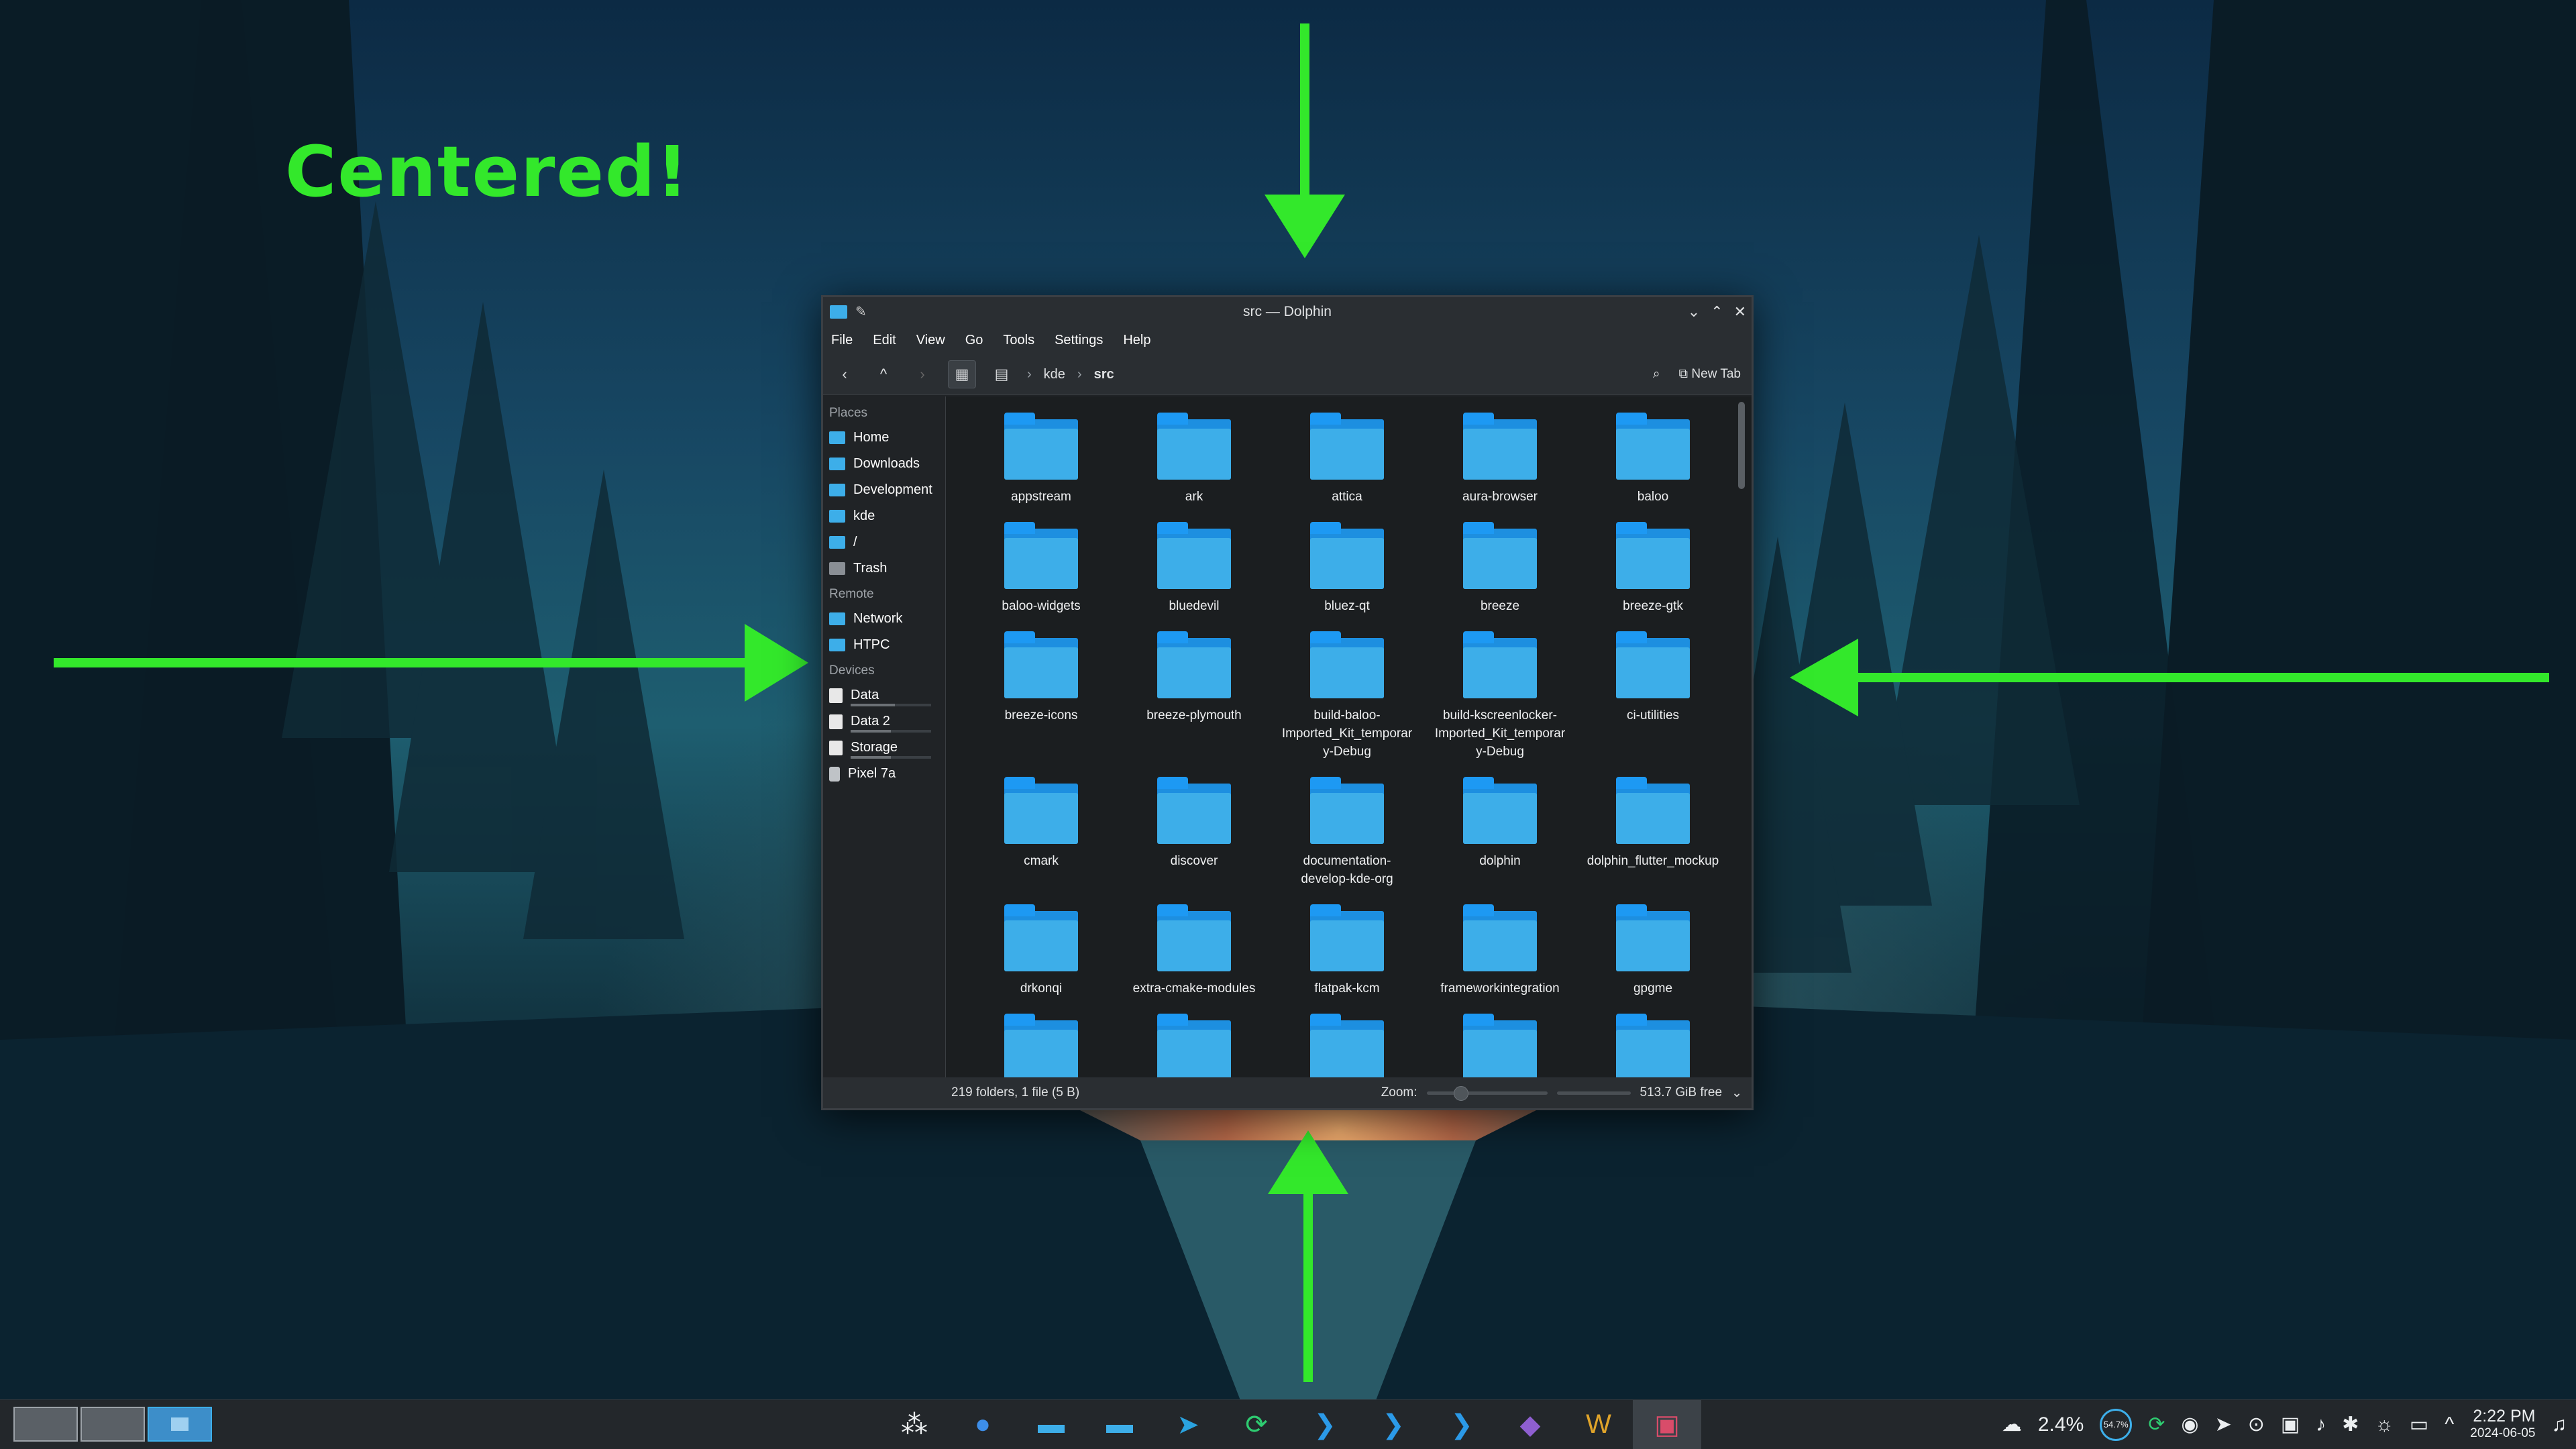 Image resolution: width=2576 pixels, height=1449 pixels. I want to click on file-item: baloo, so click(1652, 460).